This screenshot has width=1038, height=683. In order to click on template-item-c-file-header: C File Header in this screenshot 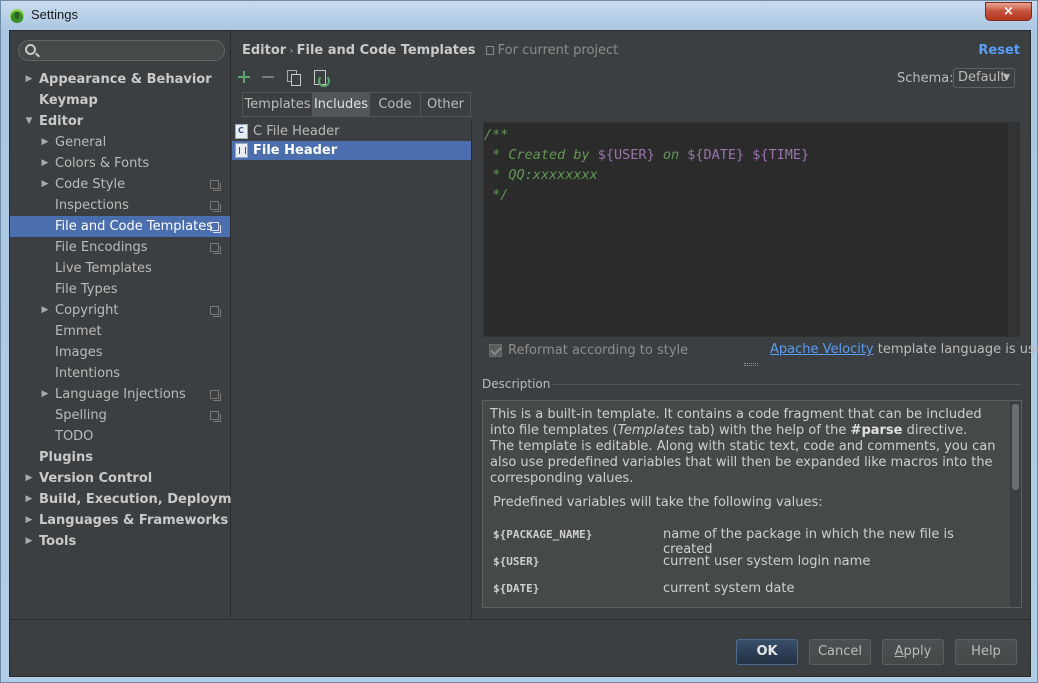, I will do `click(351, 131)`.